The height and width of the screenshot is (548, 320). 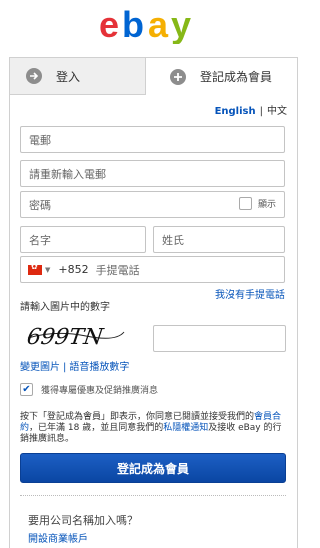 What do you see at coordinates (67, 174) in the screenshot?
I see `email-confirm-placeholder: 請重新輸入電郵` at bounding box center [67, 174].